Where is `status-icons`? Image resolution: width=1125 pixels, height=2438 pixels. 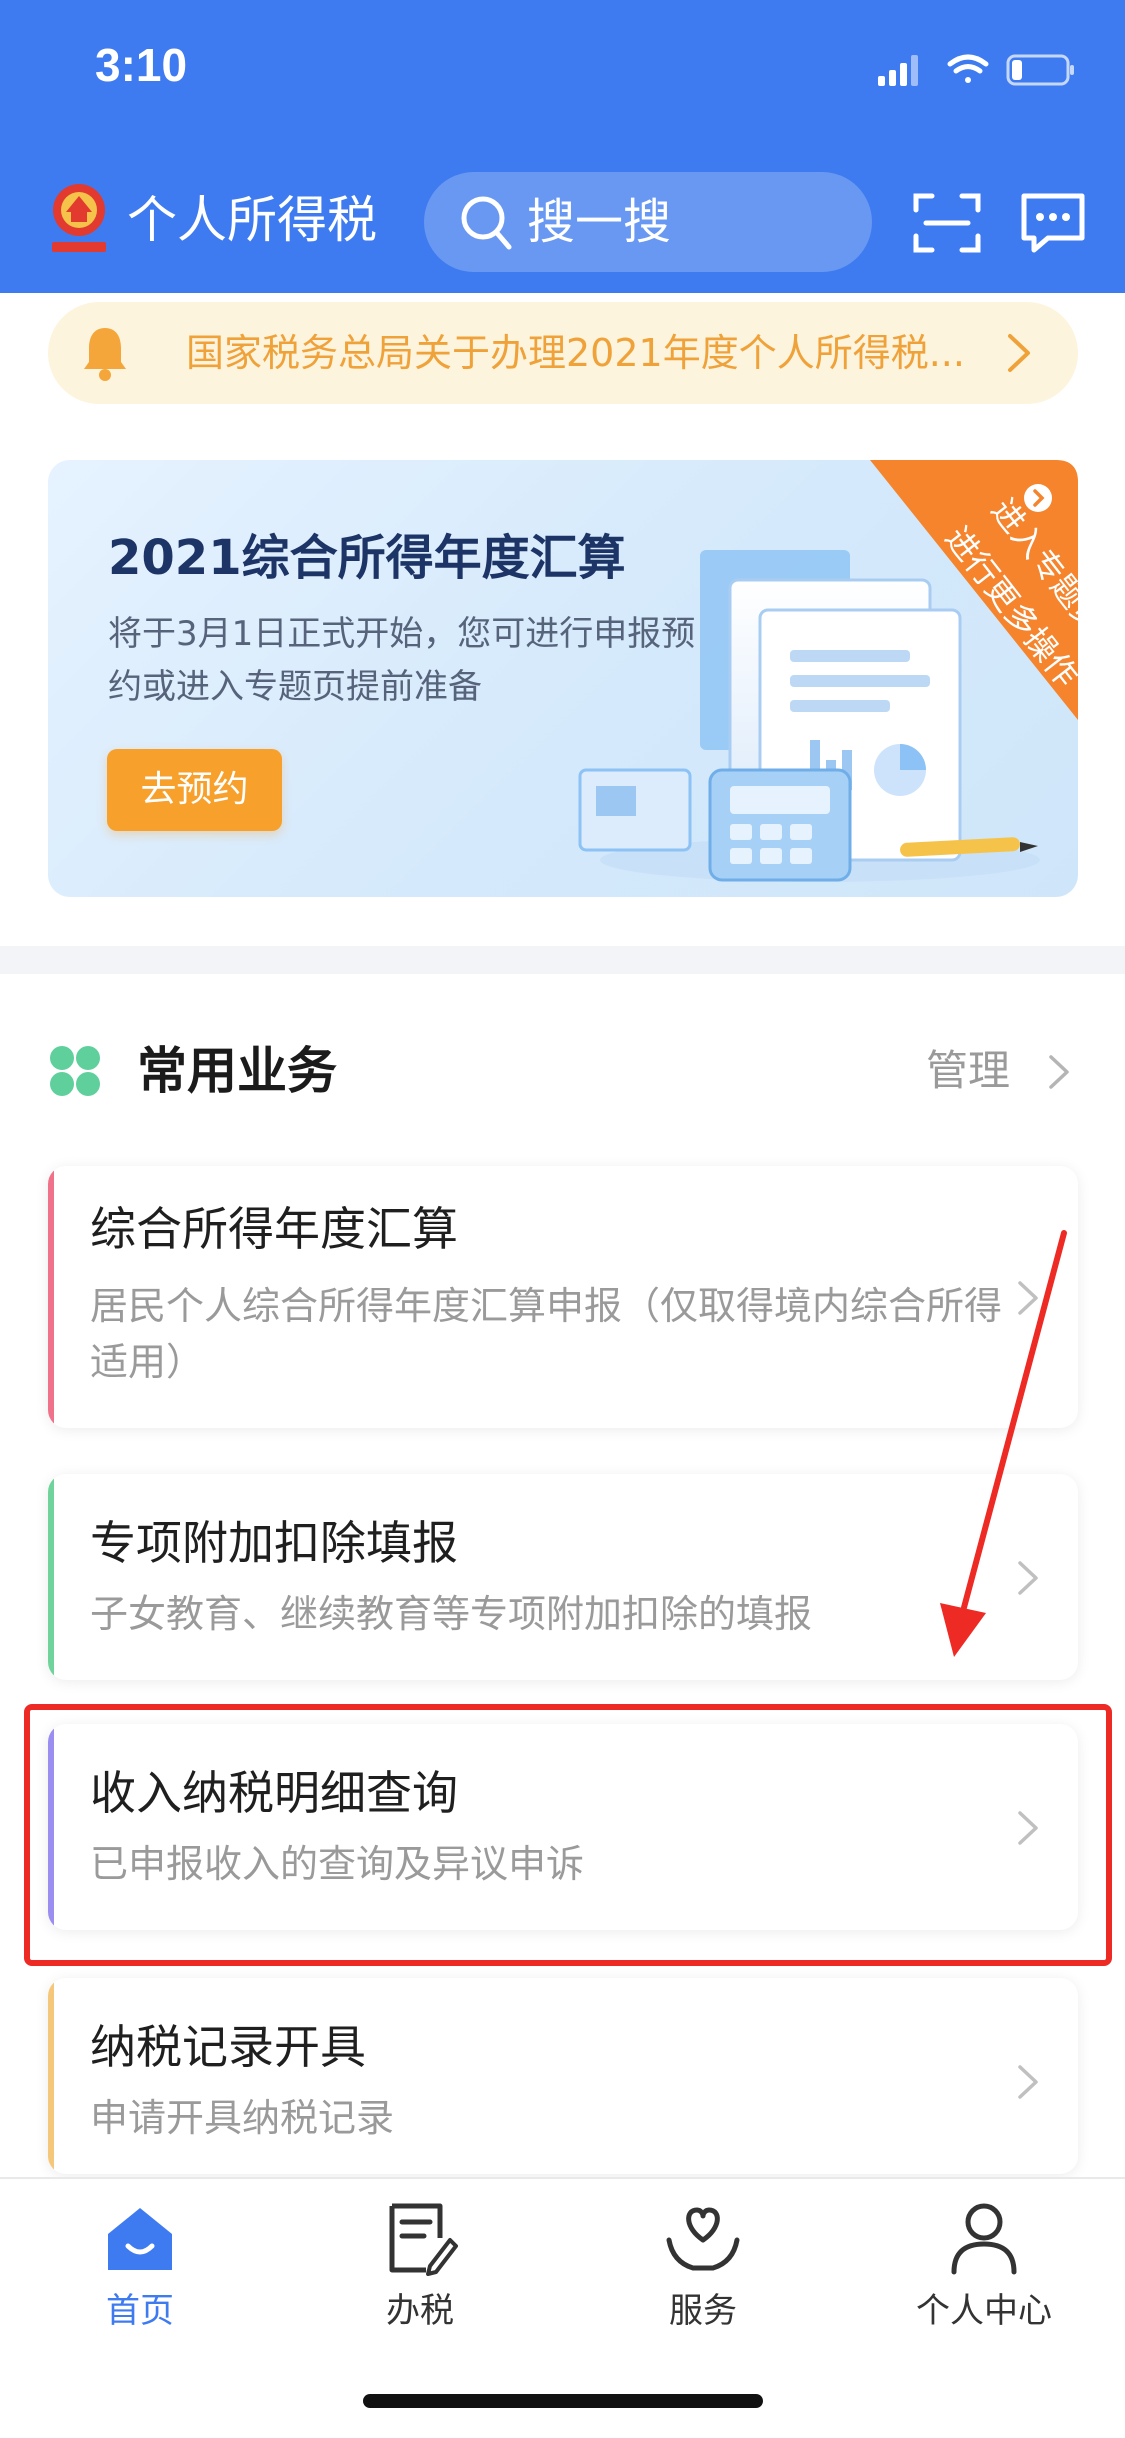
status-icons is located at coordinates (976, 70).